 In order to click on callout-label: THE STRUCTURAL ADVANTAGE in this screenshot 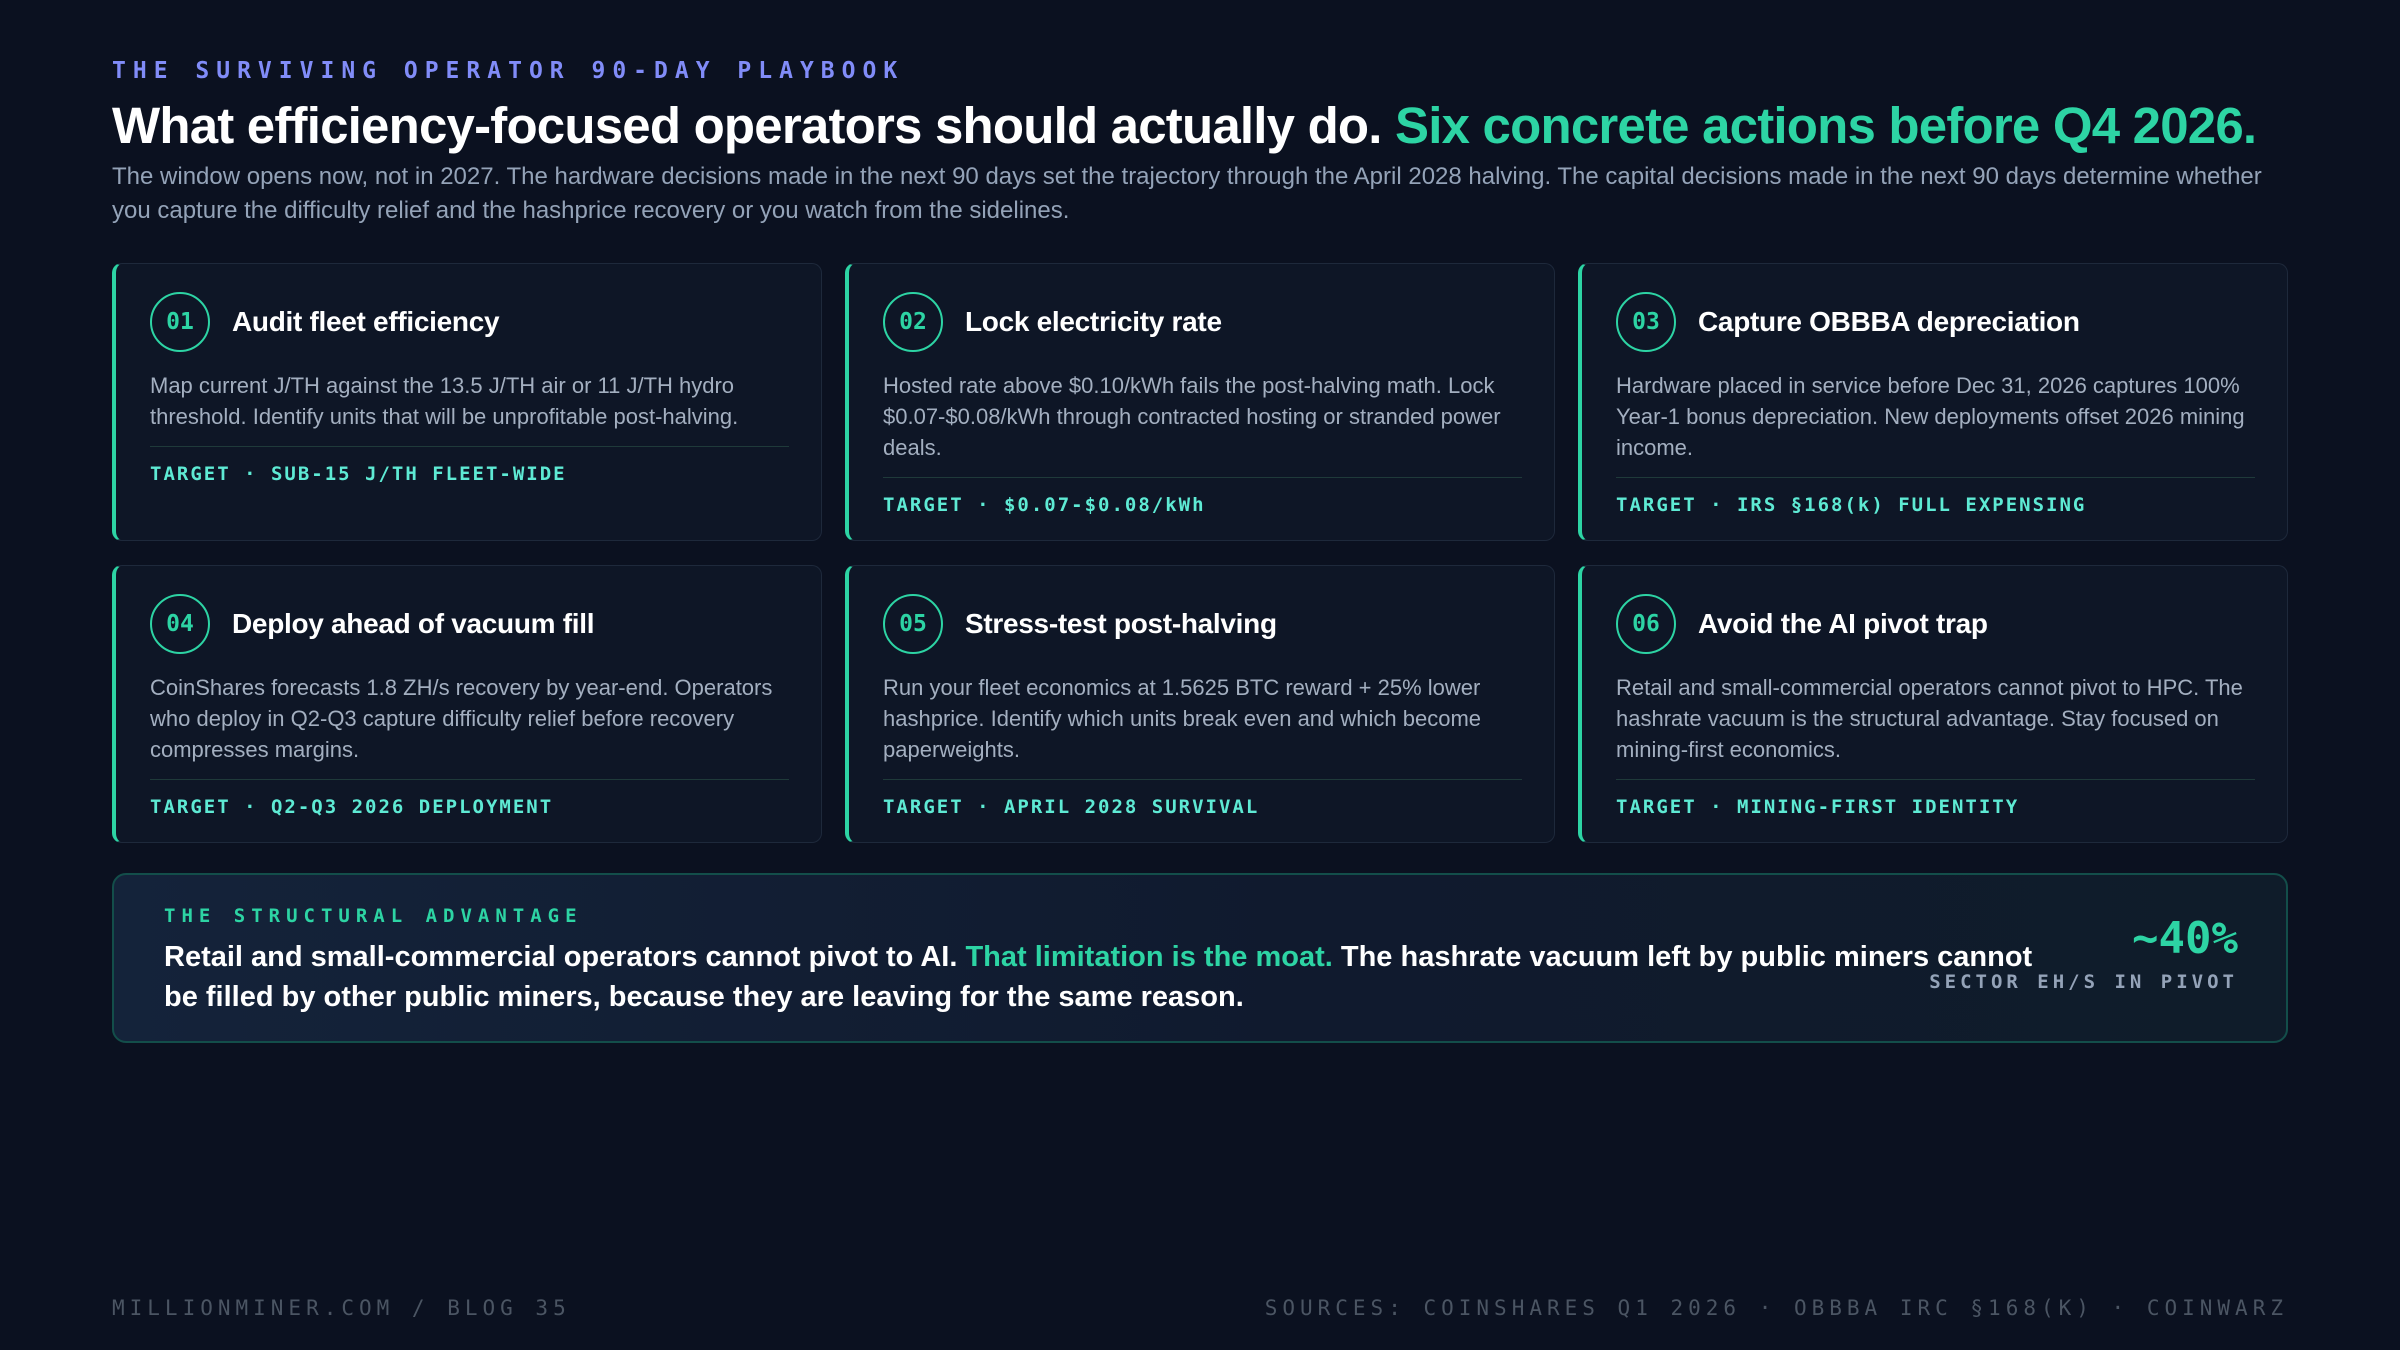, I will do `click(373, 916)`.